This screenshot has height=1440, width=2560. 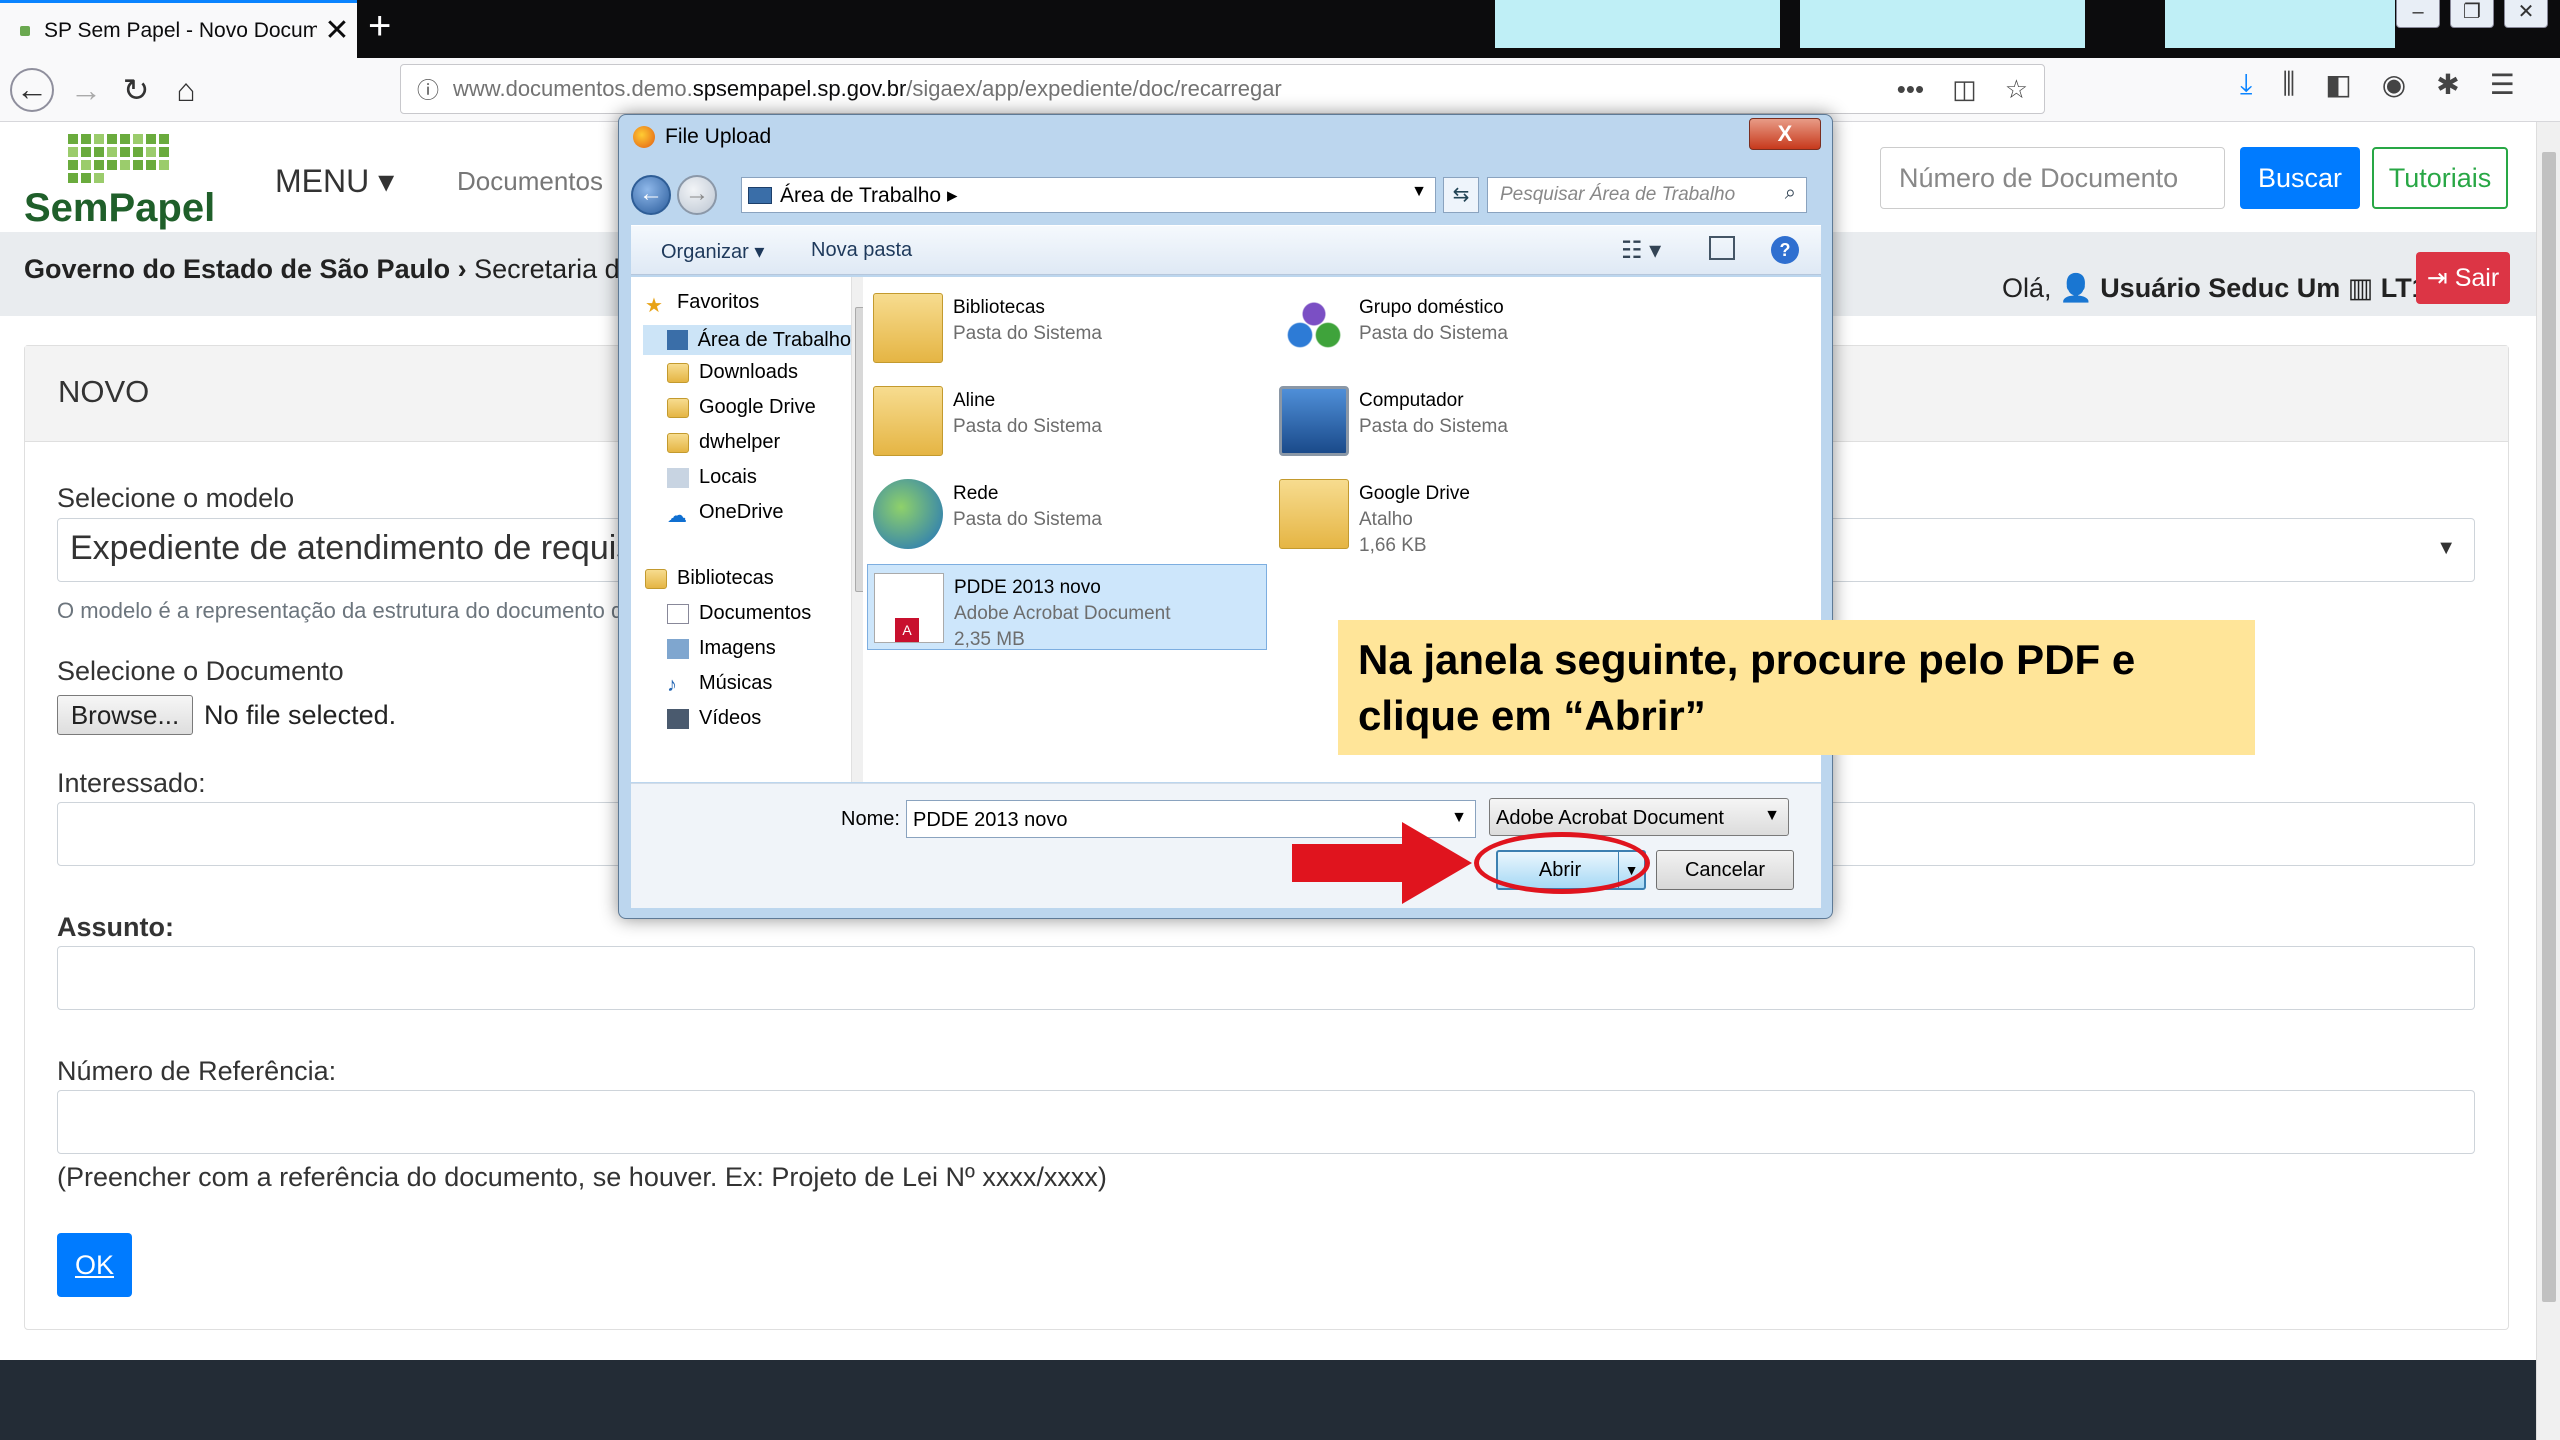 I want to click on window-close-icon: ✕, so click(x=2526, y=14).